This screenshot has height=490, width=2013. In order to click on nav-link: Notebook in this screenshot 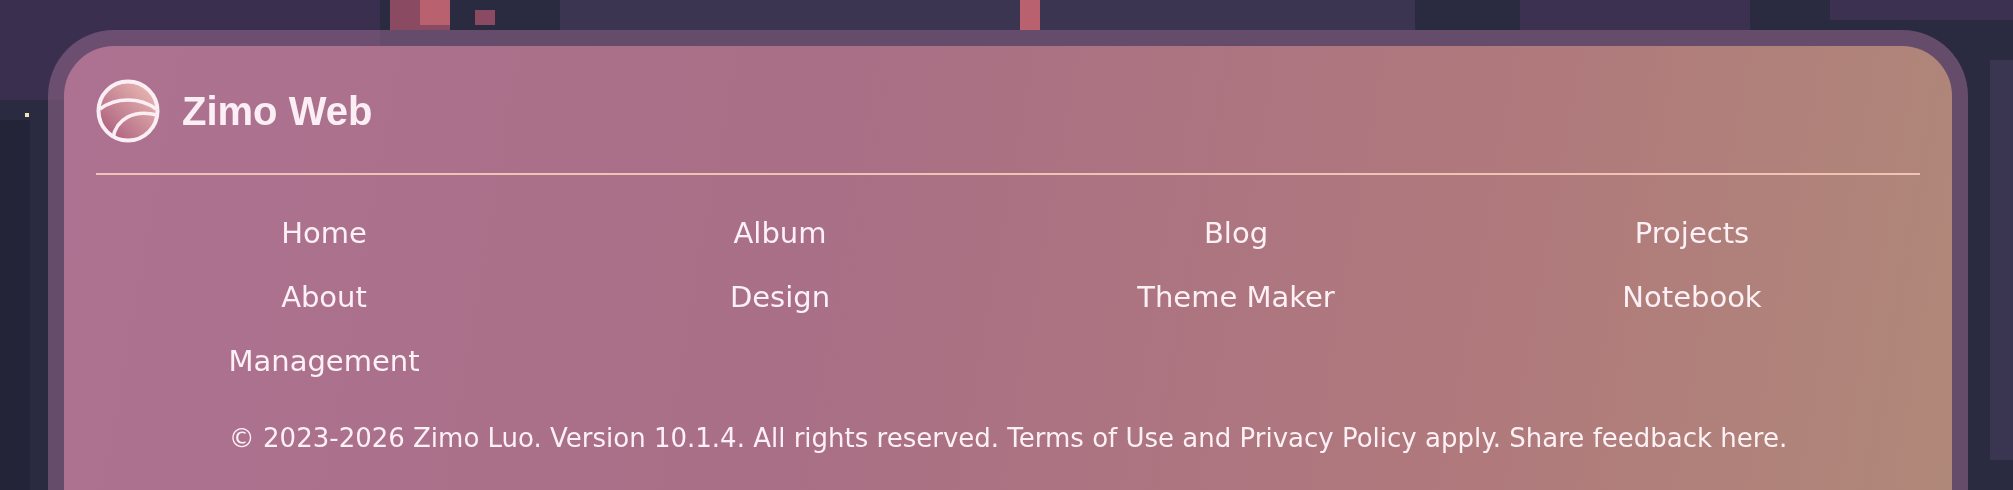, I will do `click(1692, 297)`.